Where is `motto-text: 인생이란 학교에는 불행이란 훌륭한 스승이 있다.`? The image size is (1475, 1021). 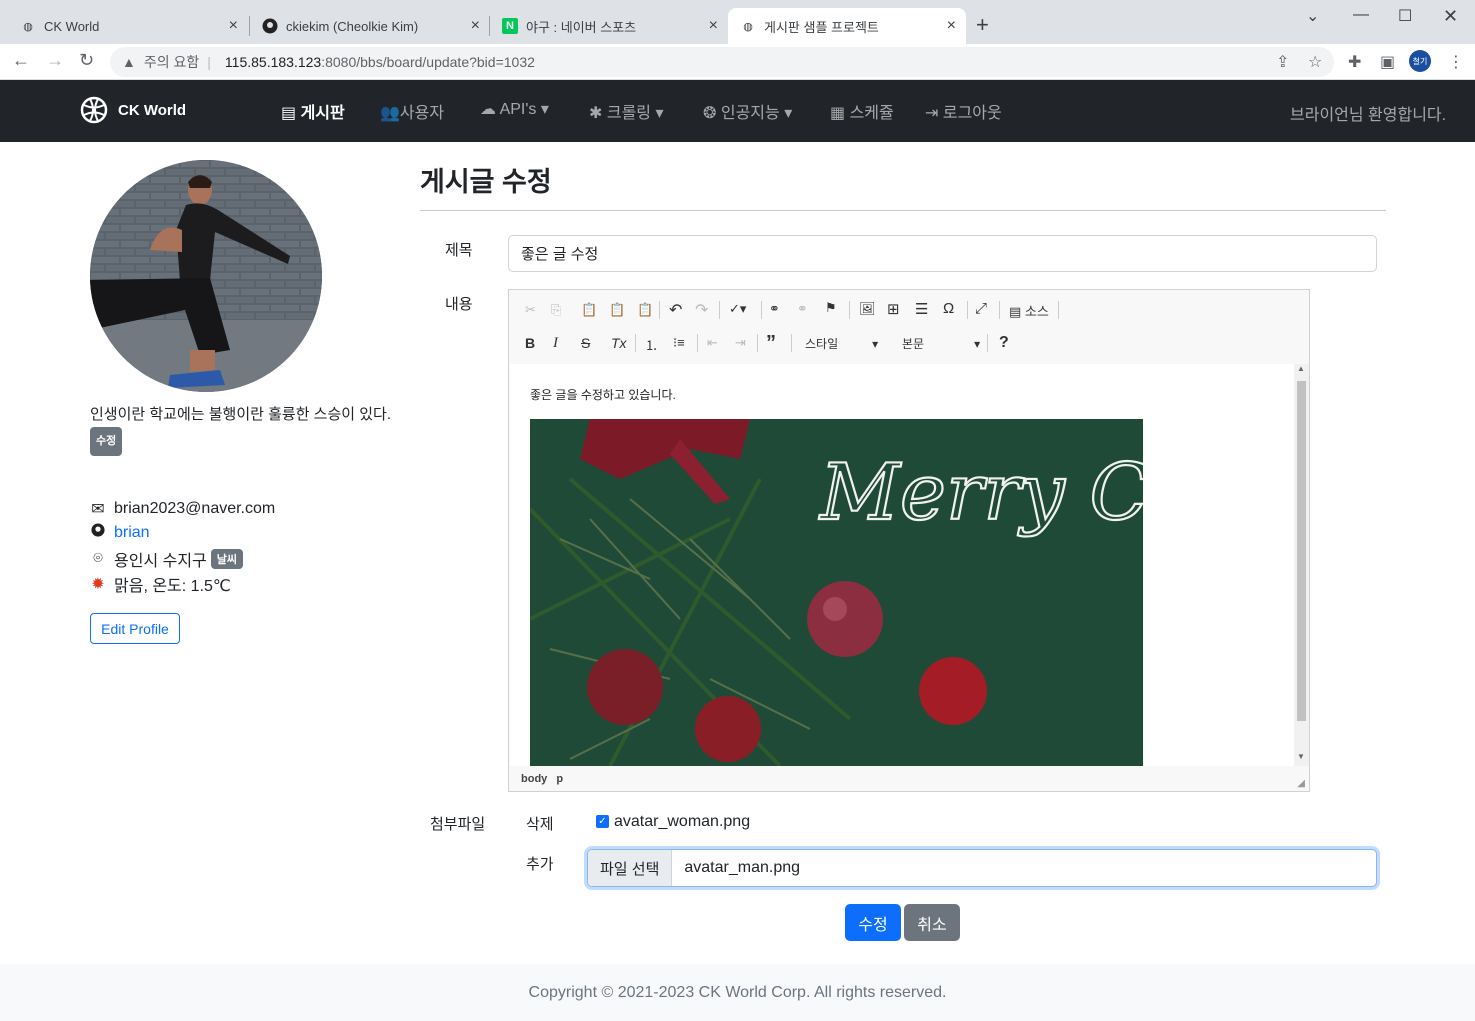
motto-text: 인생이란 학교에는 불행이란 훌륭한 스승이 있다. is located at coordinates (241, 414).